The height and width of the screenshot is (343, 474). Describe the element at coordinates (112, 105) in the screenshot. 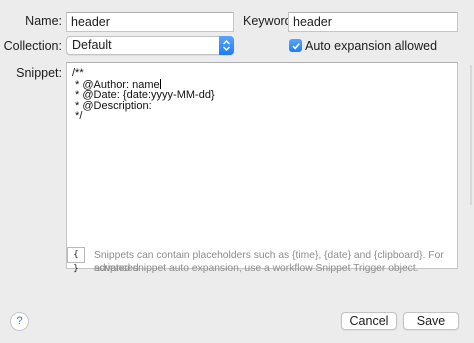

I see `snippet-line: * @Description:` at that location.